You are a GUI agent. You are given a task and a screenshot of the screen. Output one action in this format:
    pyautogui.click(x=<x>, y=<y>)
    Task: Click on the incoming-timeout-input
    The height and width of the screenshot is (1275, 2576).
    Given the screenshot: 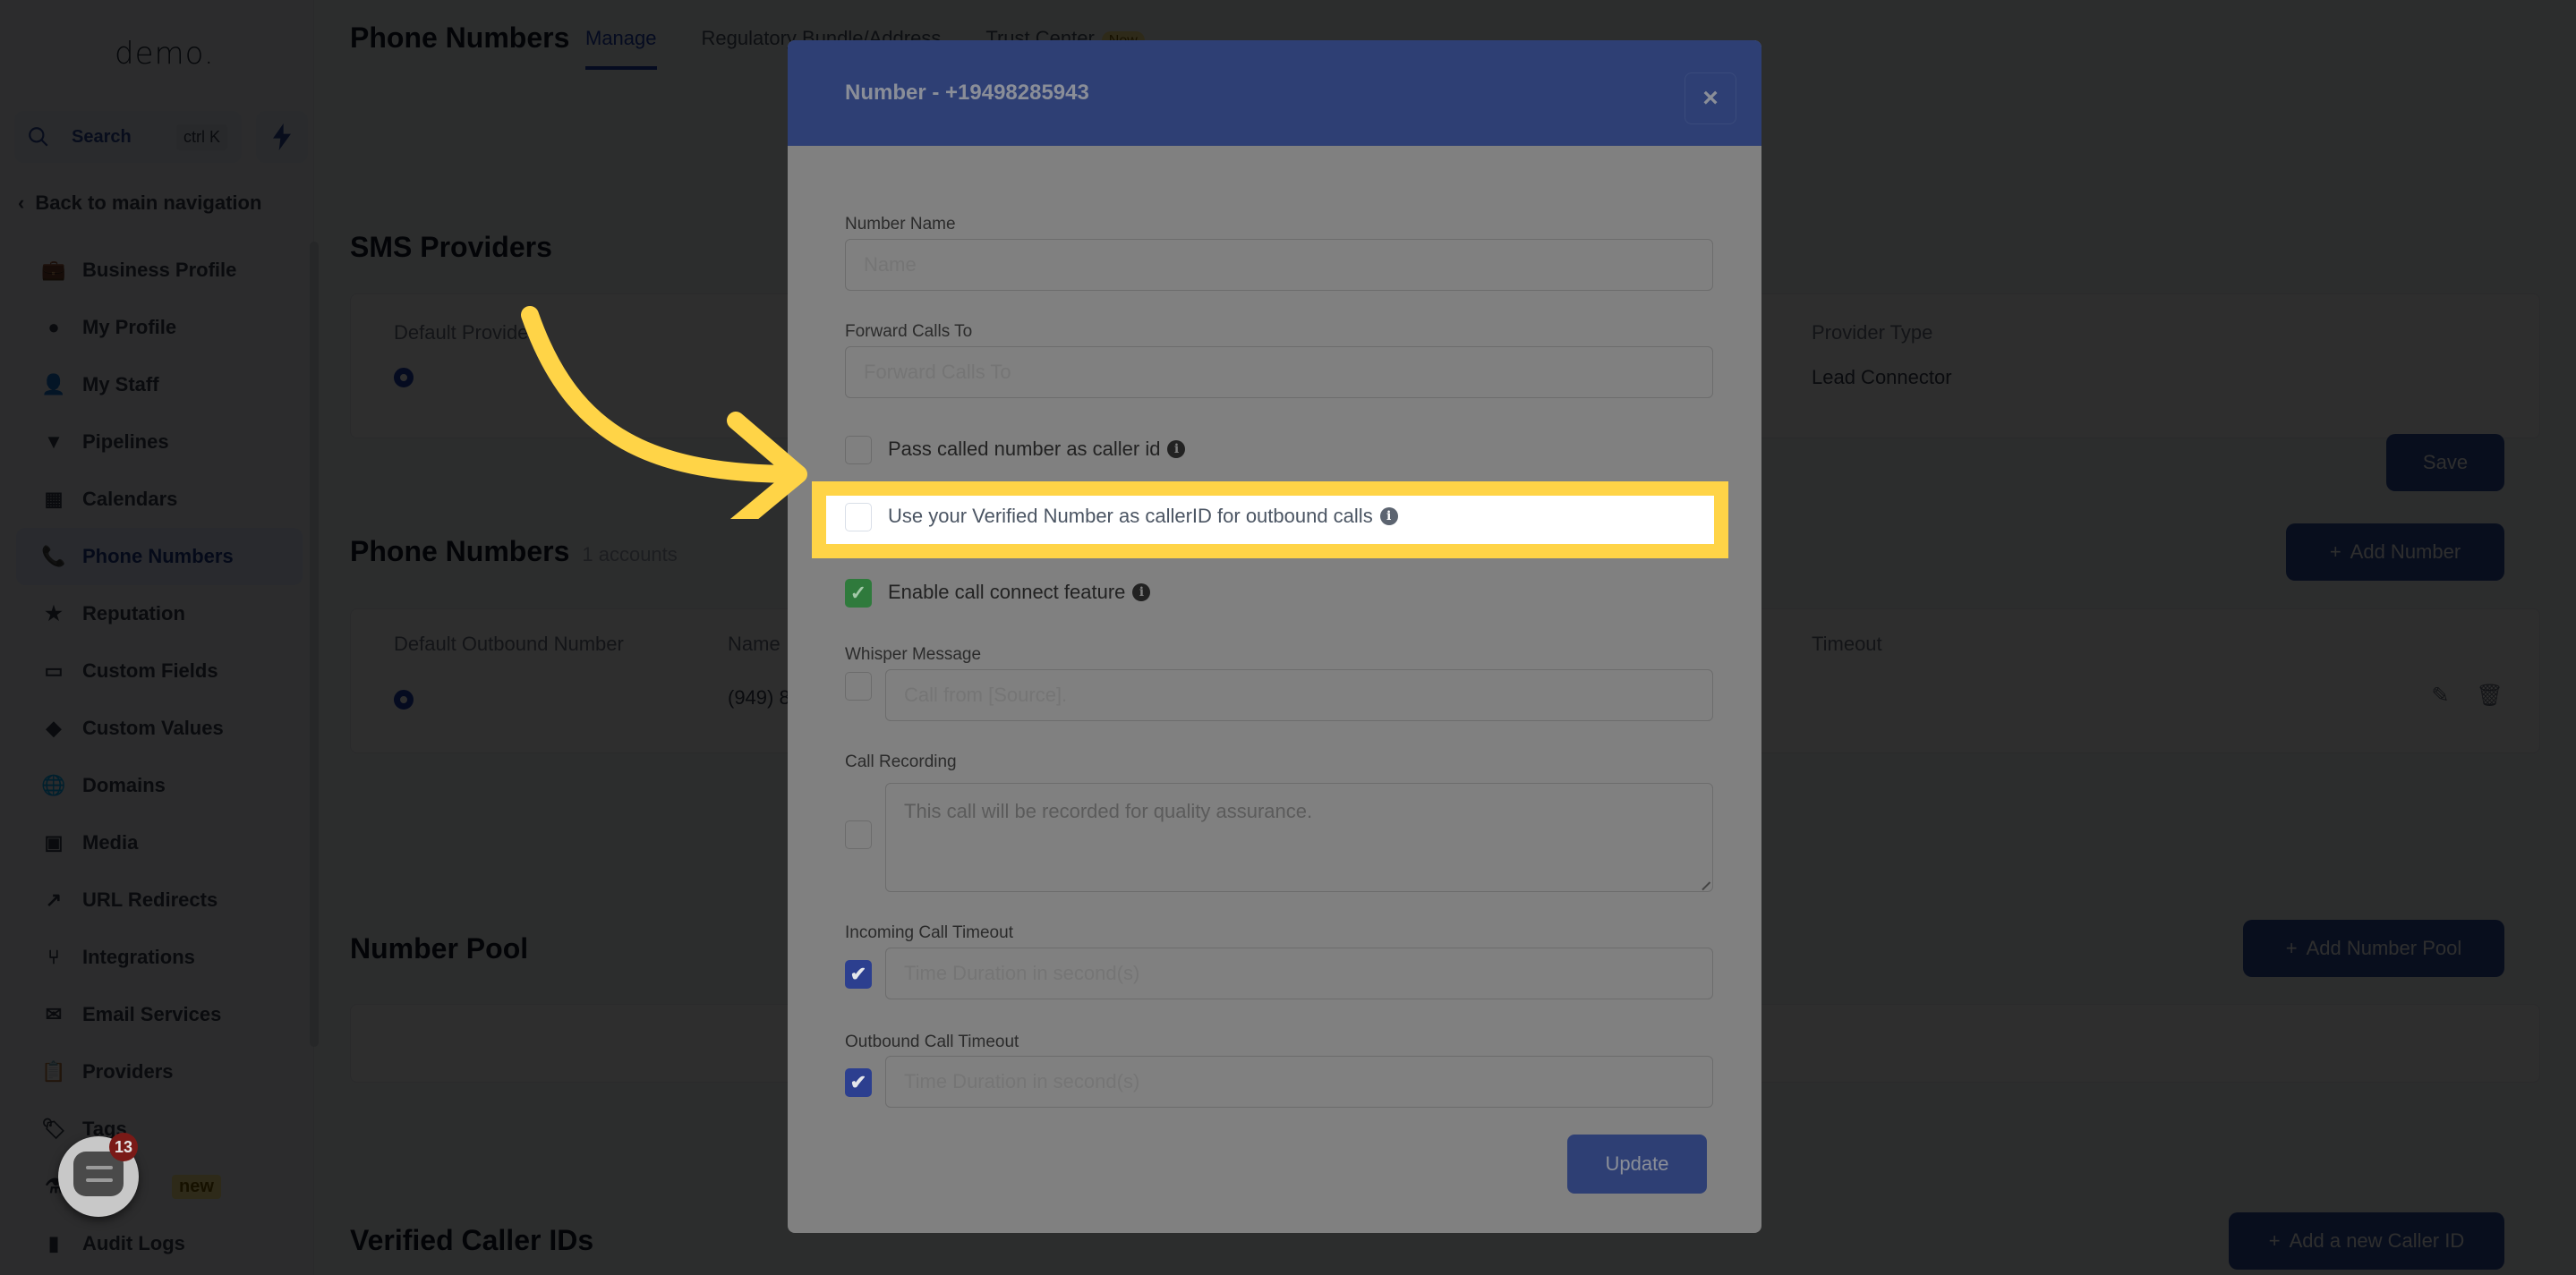 What is the action you would take?
    pyautogui.click(x=1299, y=973)
    